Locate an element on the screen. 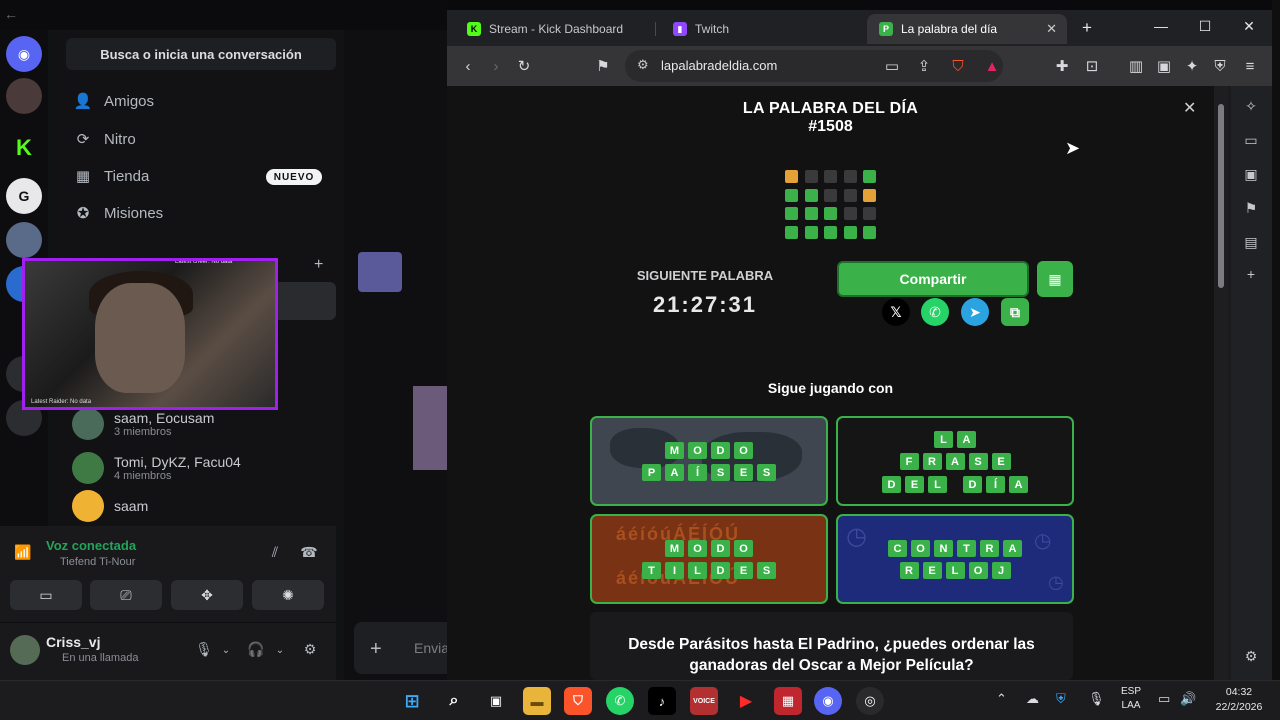 Image resolution: width=1280 pixels, height=720 pixels. mode-card-paises: MODO PAÍSES is located at coordinates (709, 461).